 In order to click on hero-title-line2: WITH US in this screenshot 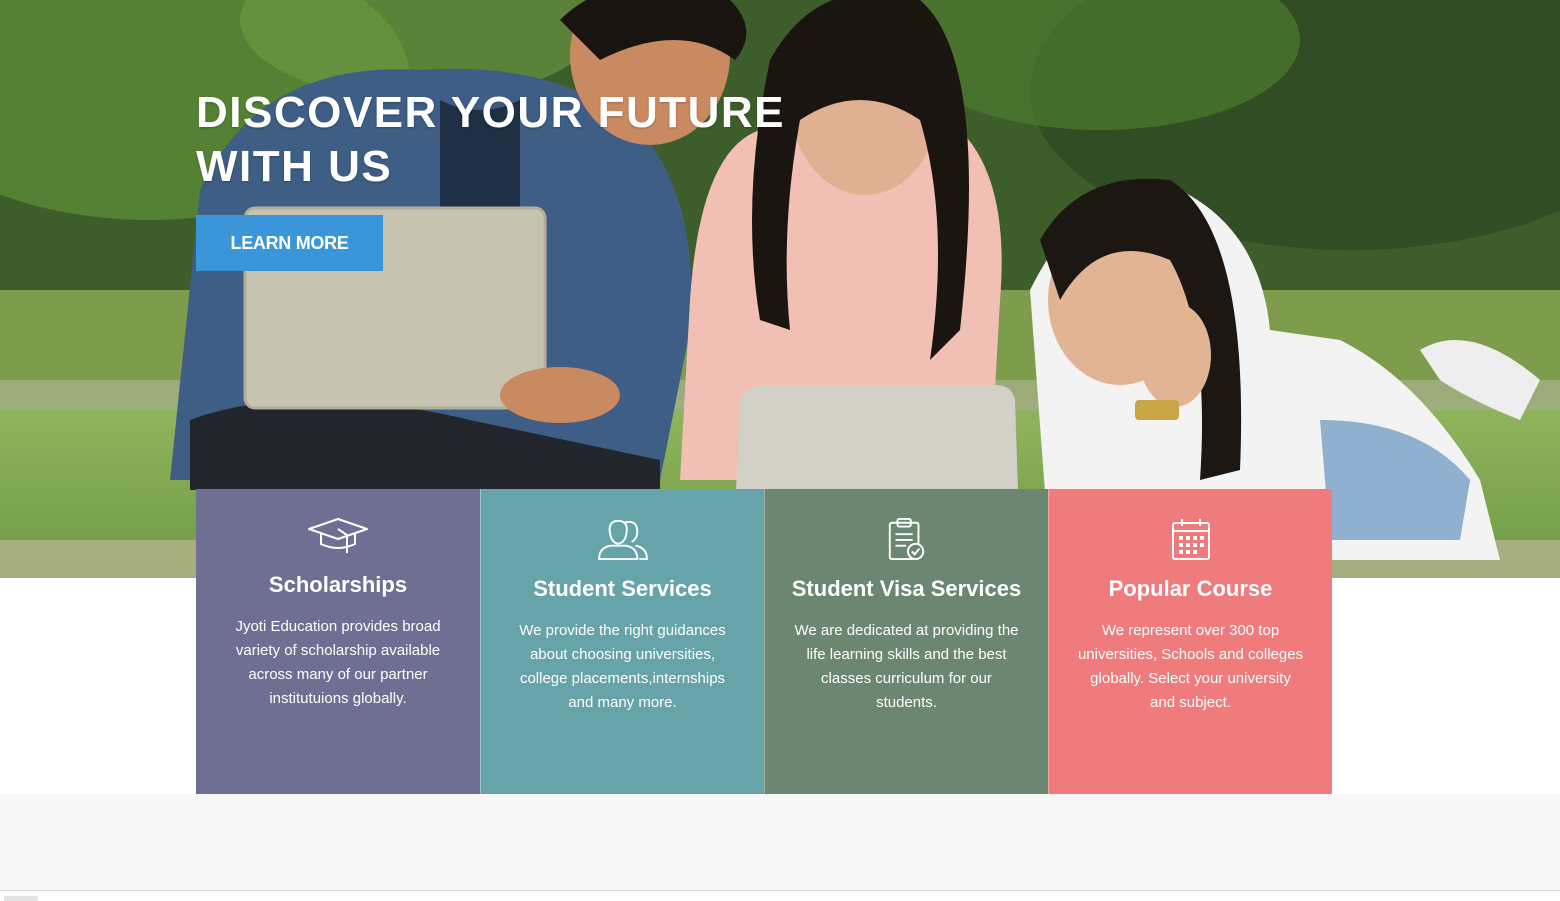, I will do `click(294, 166)`.